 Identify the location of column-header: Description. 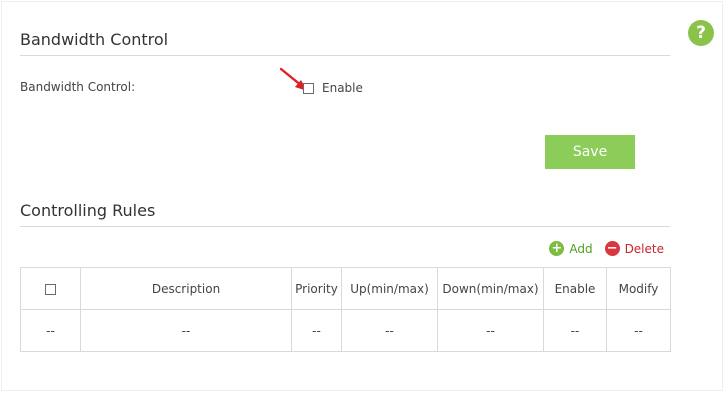
(186, 288).